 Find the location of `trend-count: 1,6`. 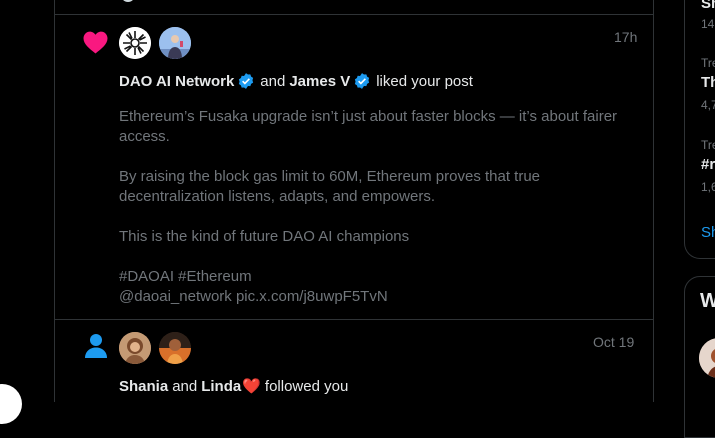

trend-count: 1,6 is located at coordinates (708, 187).